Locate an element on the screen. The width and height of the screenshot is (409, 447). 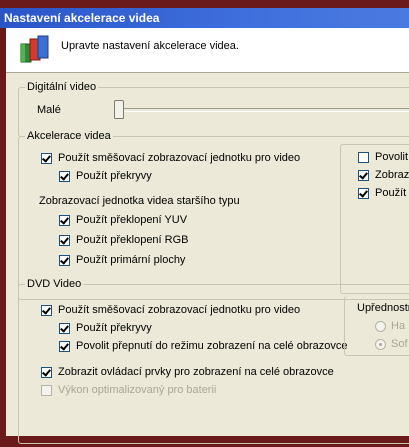
use-yuv-flipping-checkbox is located at coordinates (64, 220).